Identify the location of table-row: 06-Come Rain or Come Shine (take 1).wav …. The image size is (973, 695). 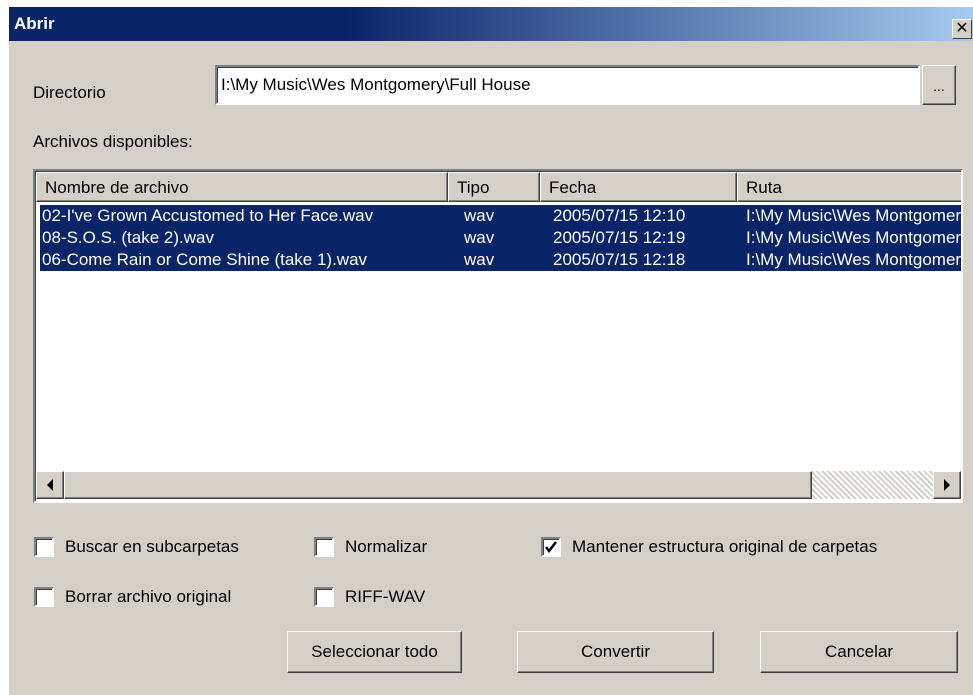
(501, 260).